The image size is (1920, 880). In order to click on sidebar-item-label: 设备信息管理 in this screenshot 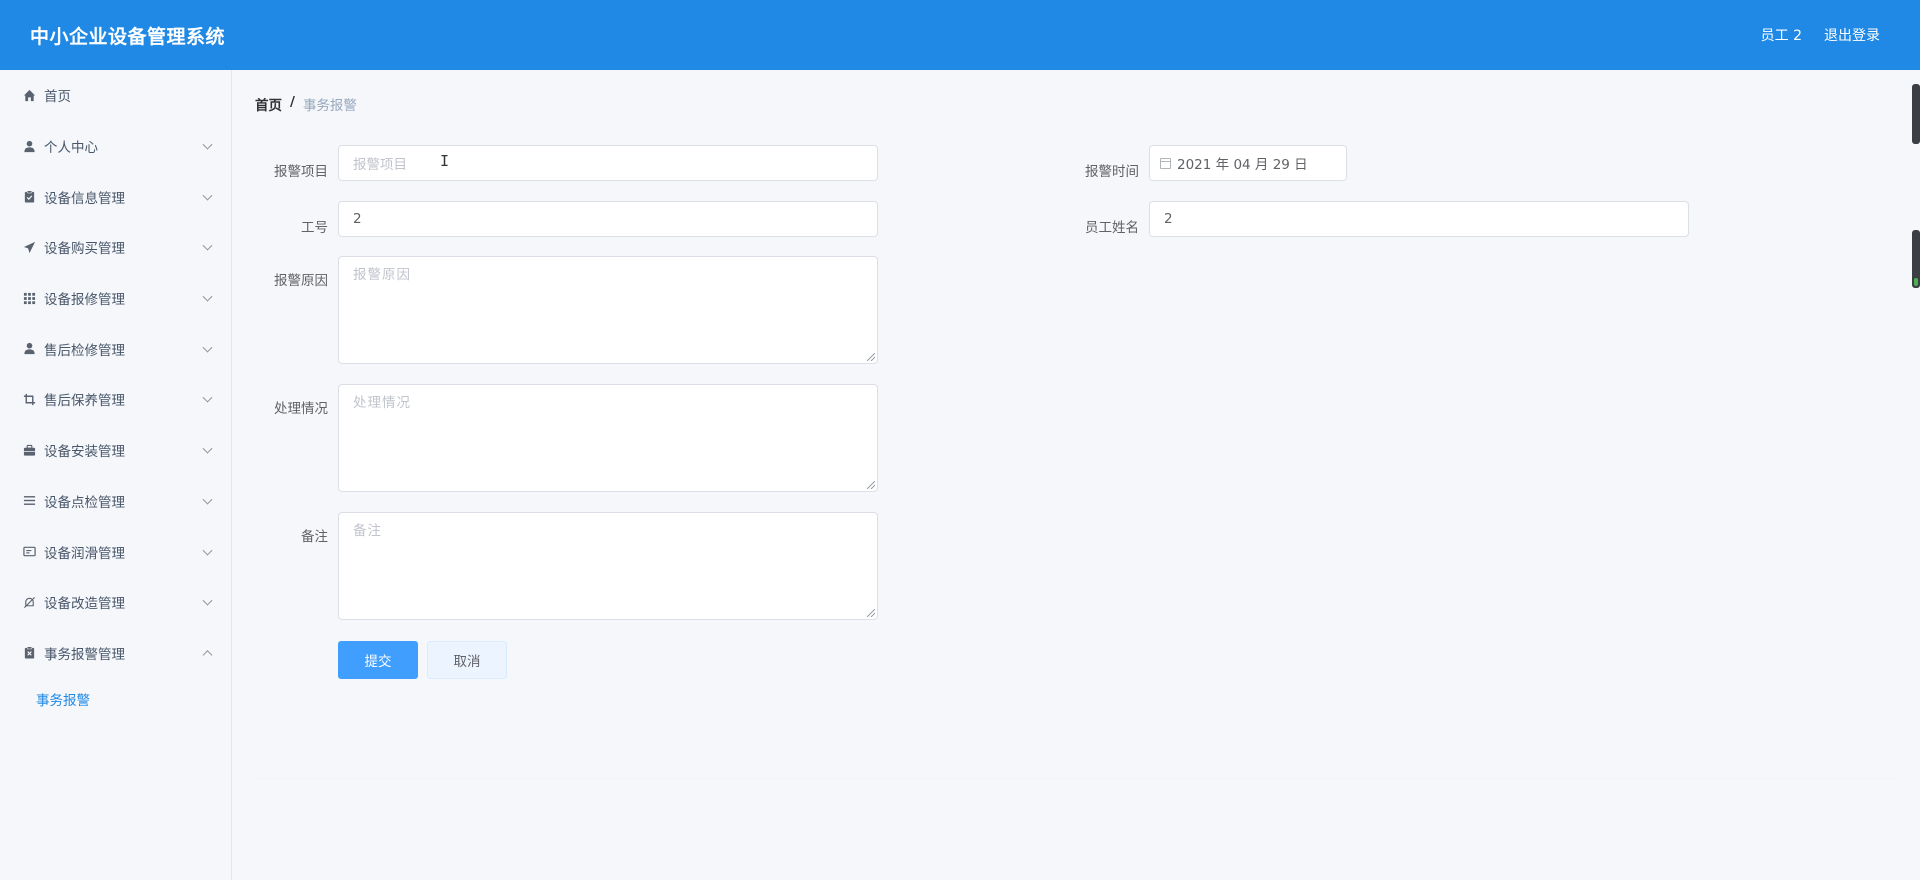, I will do `click(84, 198)`.